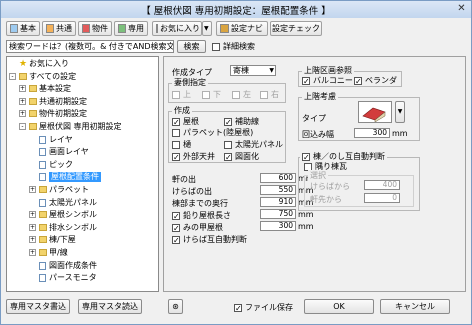 The image size is (472, 325). I want to click on ok-button: OK, so click(339, 306).